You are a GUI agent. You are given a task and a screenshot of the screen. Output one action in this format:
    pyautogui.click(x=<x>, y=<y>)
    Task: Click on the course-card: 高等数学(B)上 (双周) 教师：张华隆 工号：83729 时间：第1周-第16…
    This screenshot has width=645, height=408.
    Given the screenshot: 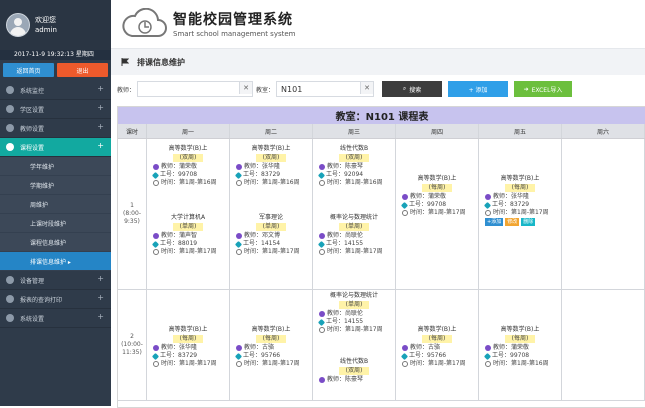 What is the action you would take?
    pyautogui.click(x=271, y=166)
    